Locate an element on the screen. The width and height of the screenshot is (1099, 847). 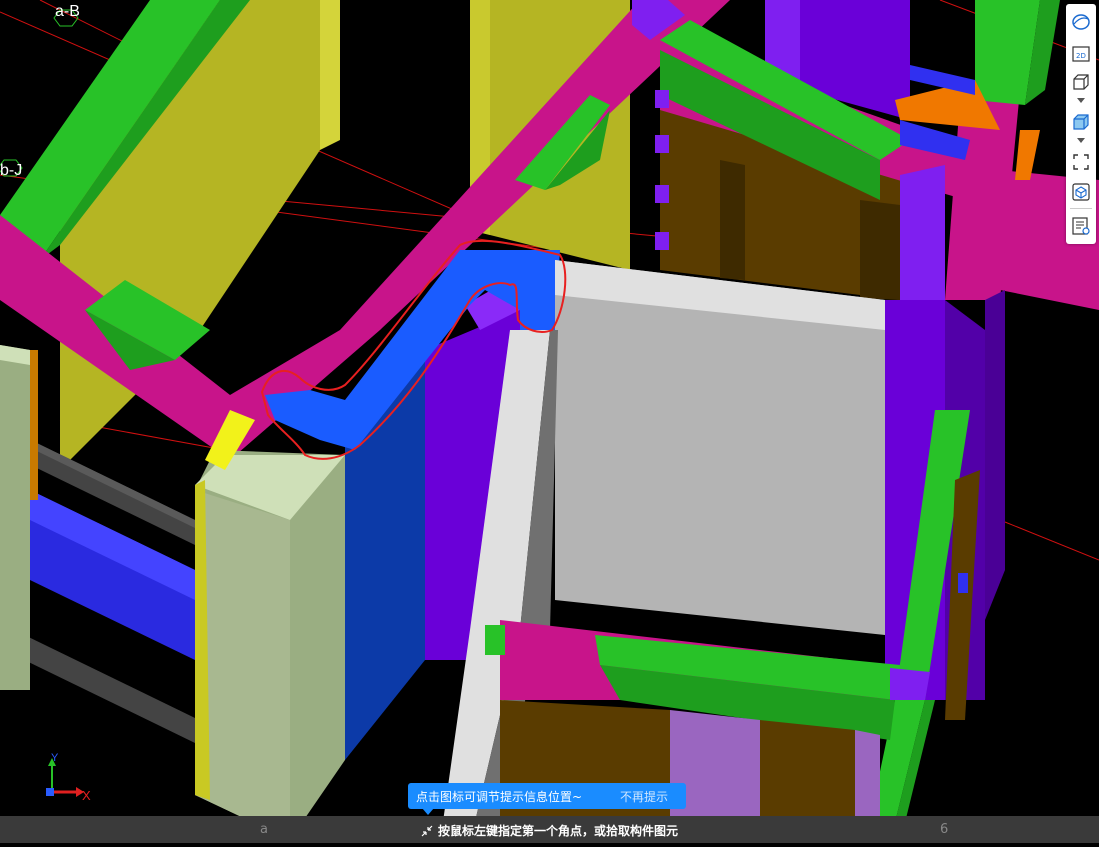
fullscreen-icon is located at coordinates (1081, 162).